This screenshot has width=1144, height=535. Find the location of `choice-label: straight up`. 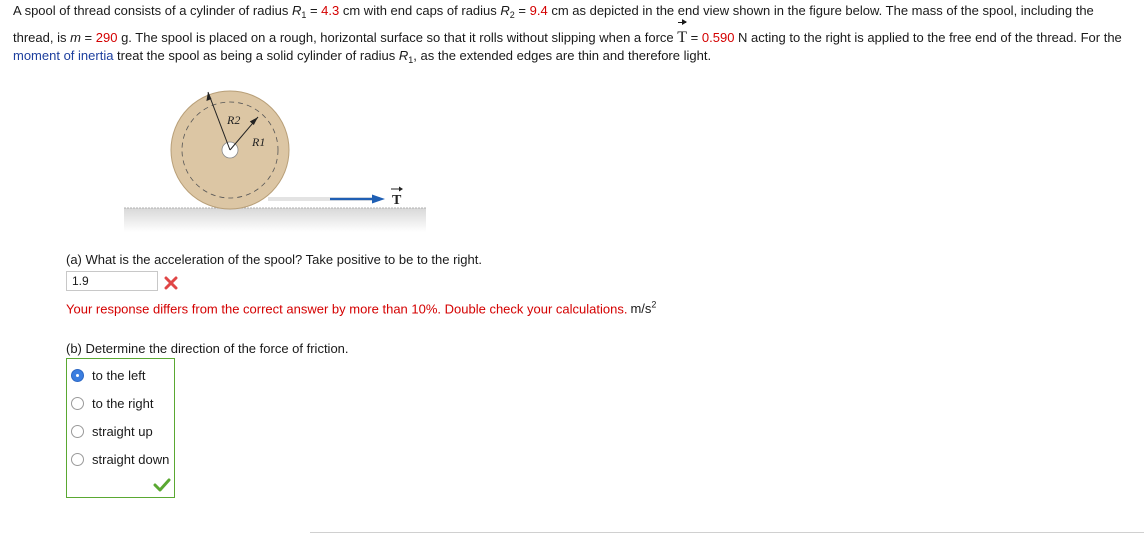

choice-label: straight up is located at coordinates (122, 431).